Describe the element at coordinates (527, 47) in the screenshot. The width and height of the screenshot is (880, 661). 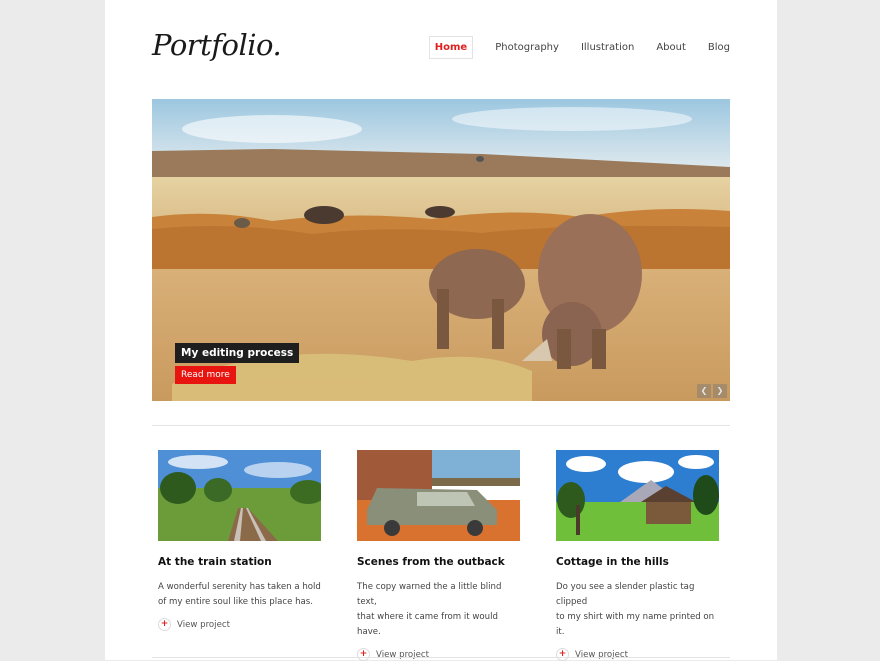
I see `nav-photography: Photography` at that location.